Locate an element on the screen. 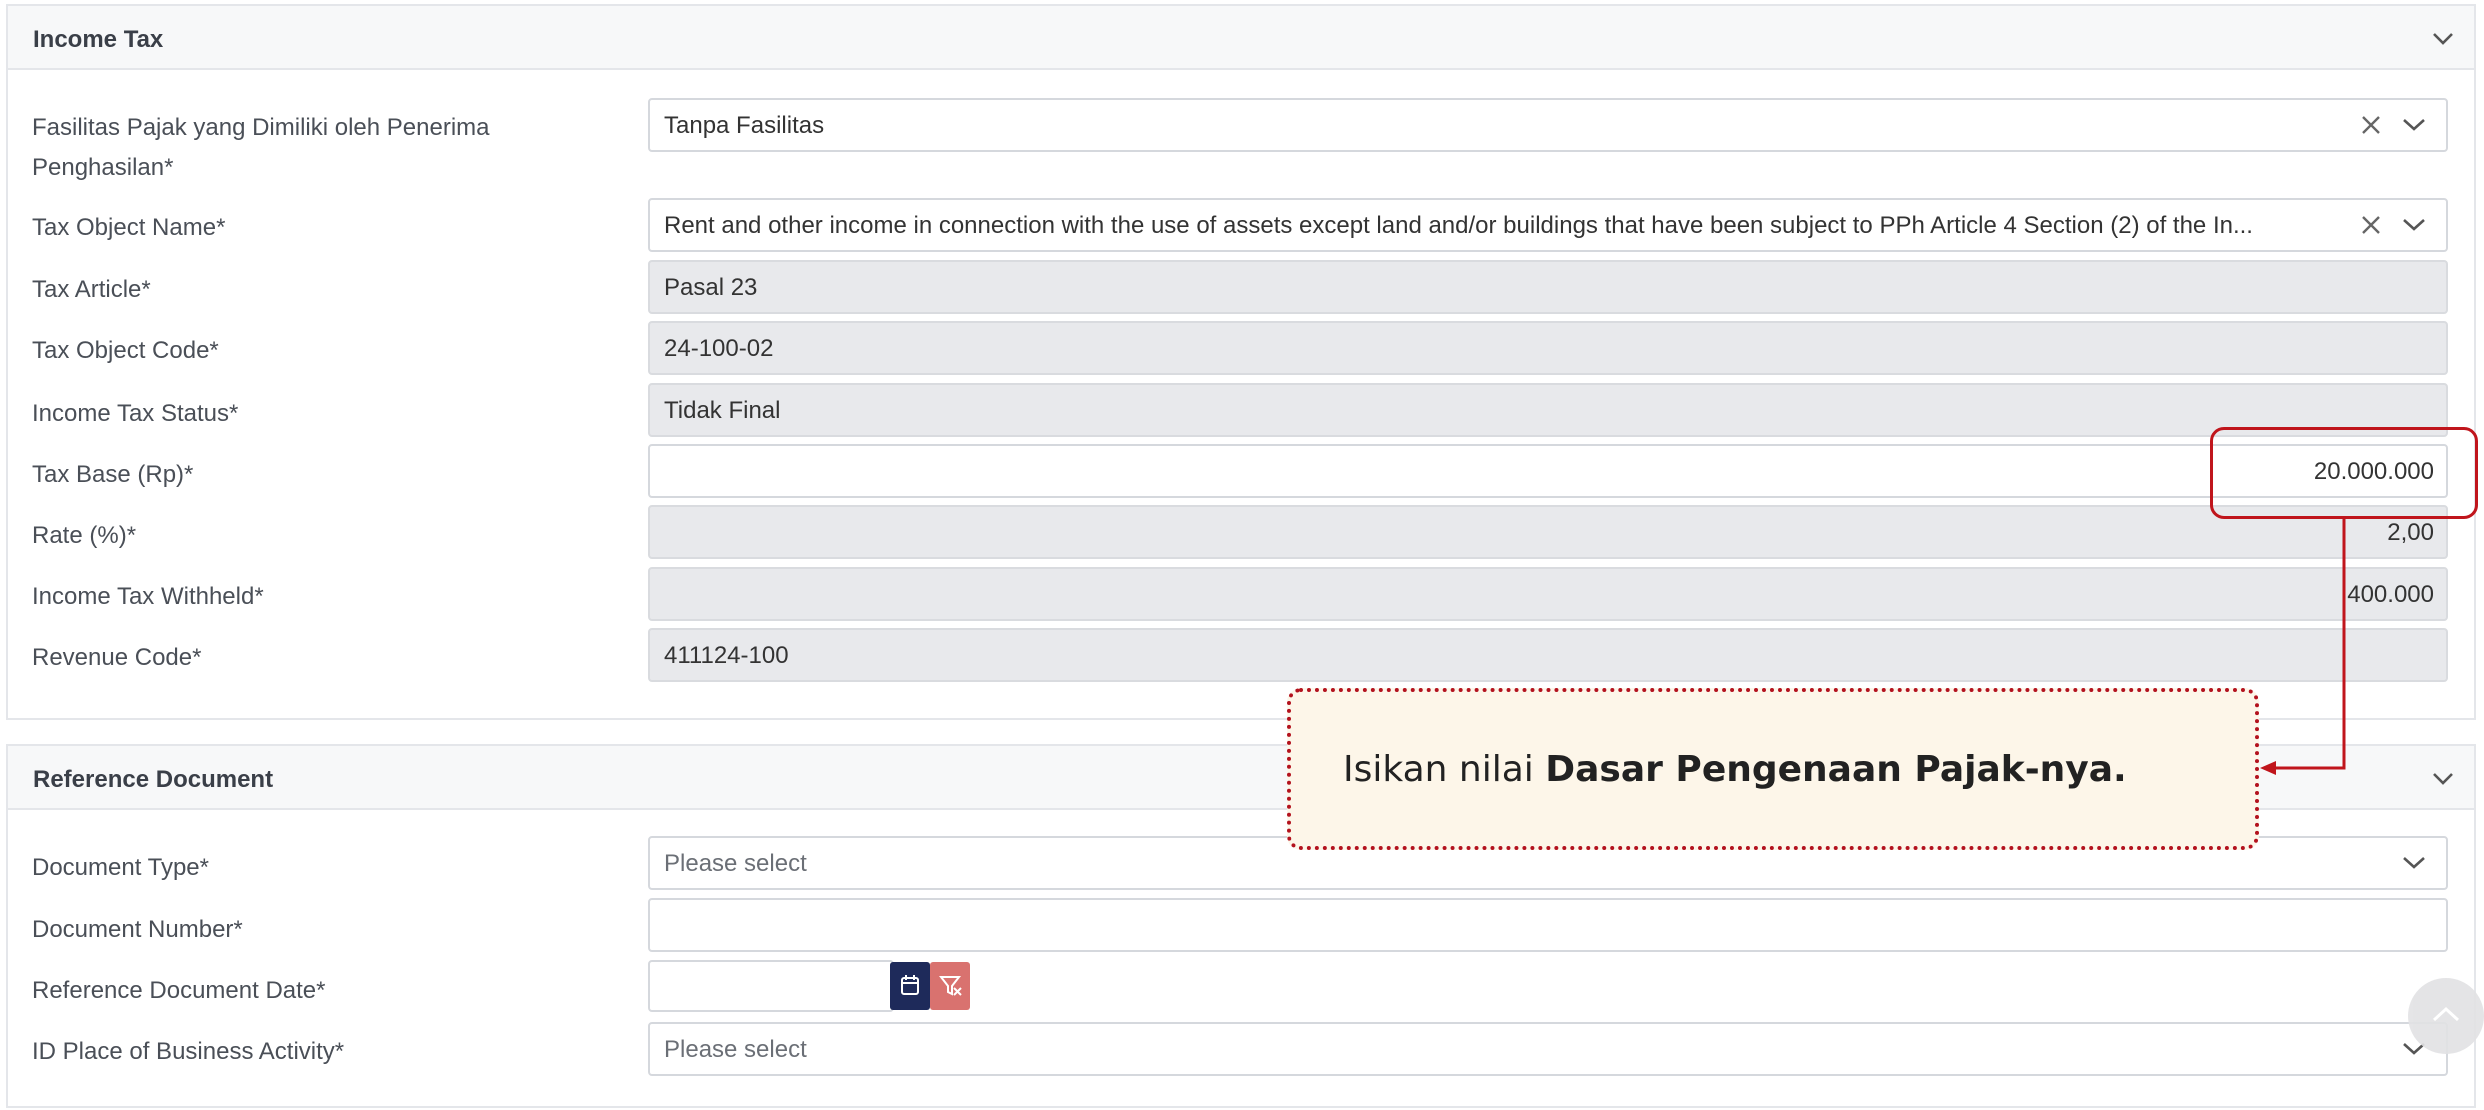 Image resolution: width=2484 pixels, height=1110 pixels. callout-text: Isikan nilai Dasar Pengenaan Pajak-nya. is located at coordinates (1735, 769).